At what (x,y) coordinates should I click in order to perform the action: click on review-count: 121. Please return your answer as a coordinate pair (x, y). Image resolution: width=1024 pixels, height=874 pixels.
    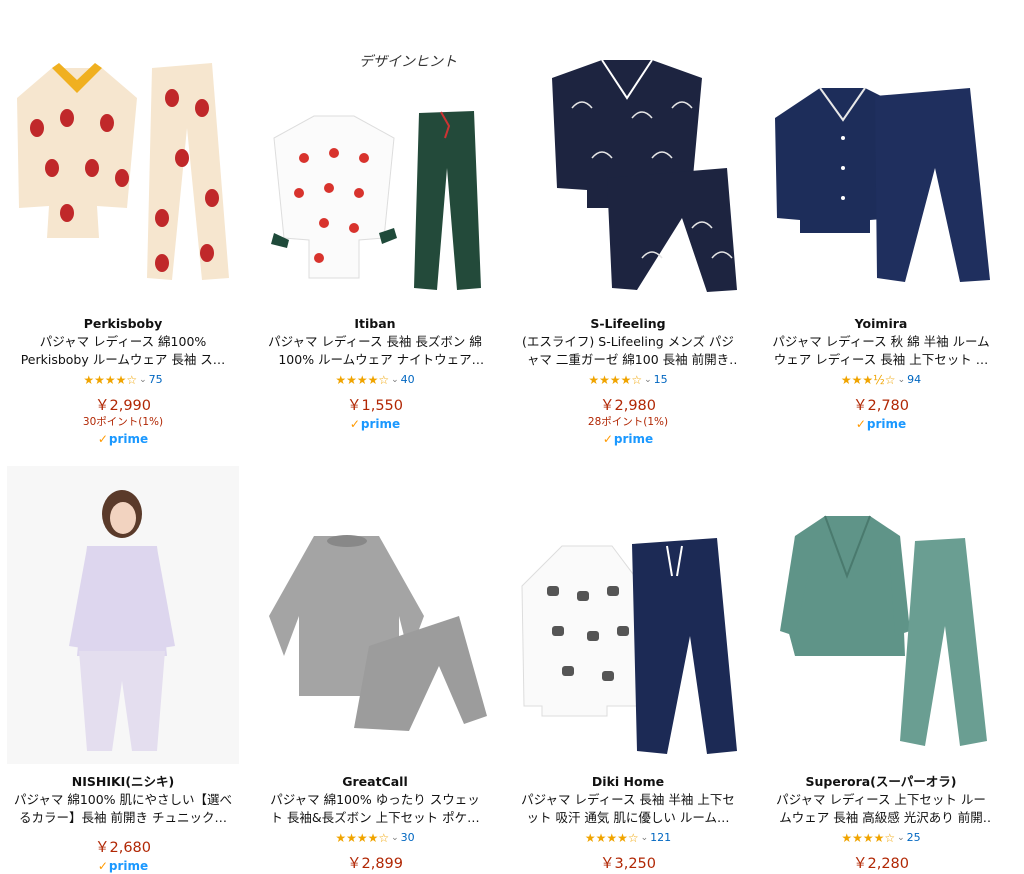
    Looking at the image, I should click on (660, 837).